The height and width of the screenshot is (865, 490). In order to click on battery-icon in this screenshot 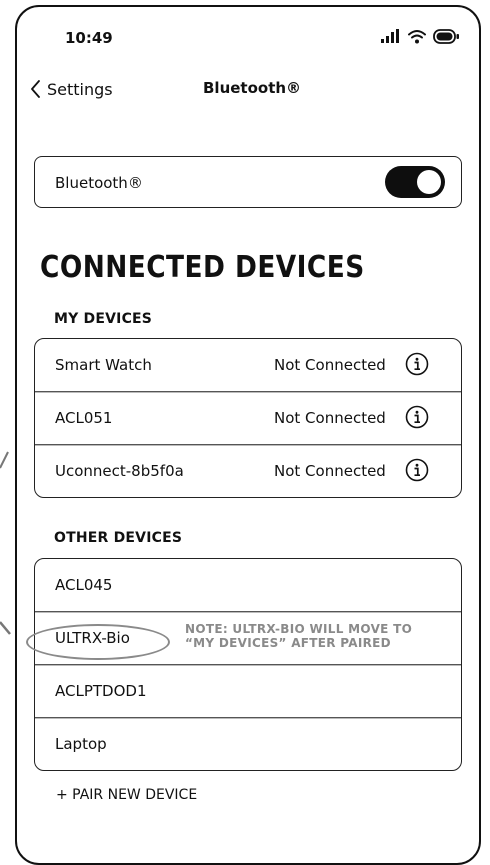, I will do `click(446, 36)`.